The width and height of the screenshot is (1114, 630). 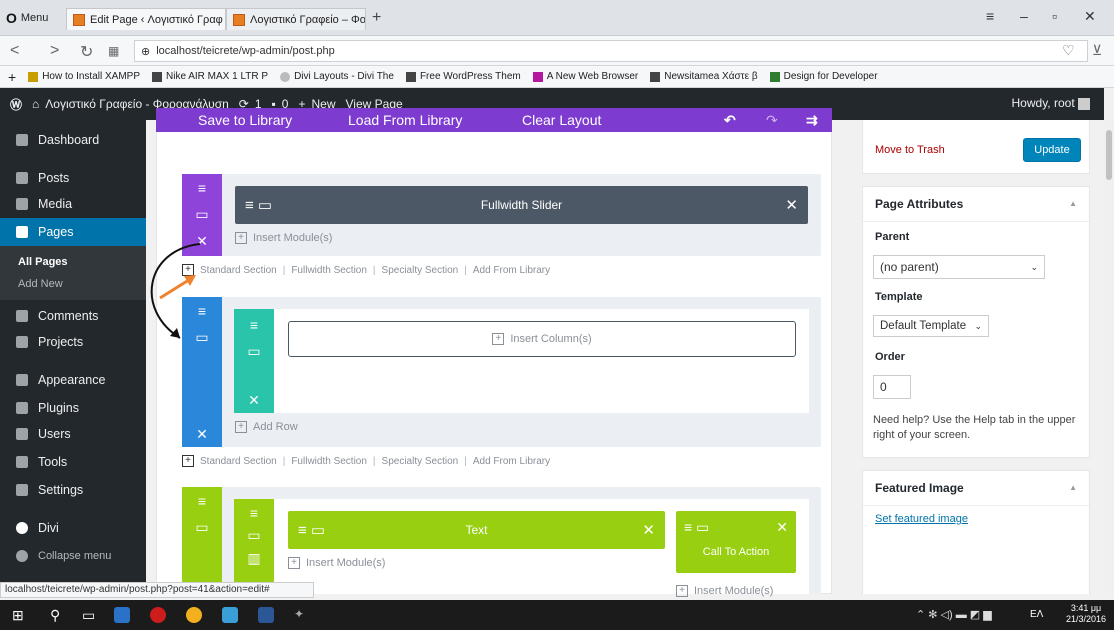 What do you see at coordinates (84, 76) in the screenshot?
I see `bookmark-item: How to Install XAMPP` at bounding box center [84, 76].